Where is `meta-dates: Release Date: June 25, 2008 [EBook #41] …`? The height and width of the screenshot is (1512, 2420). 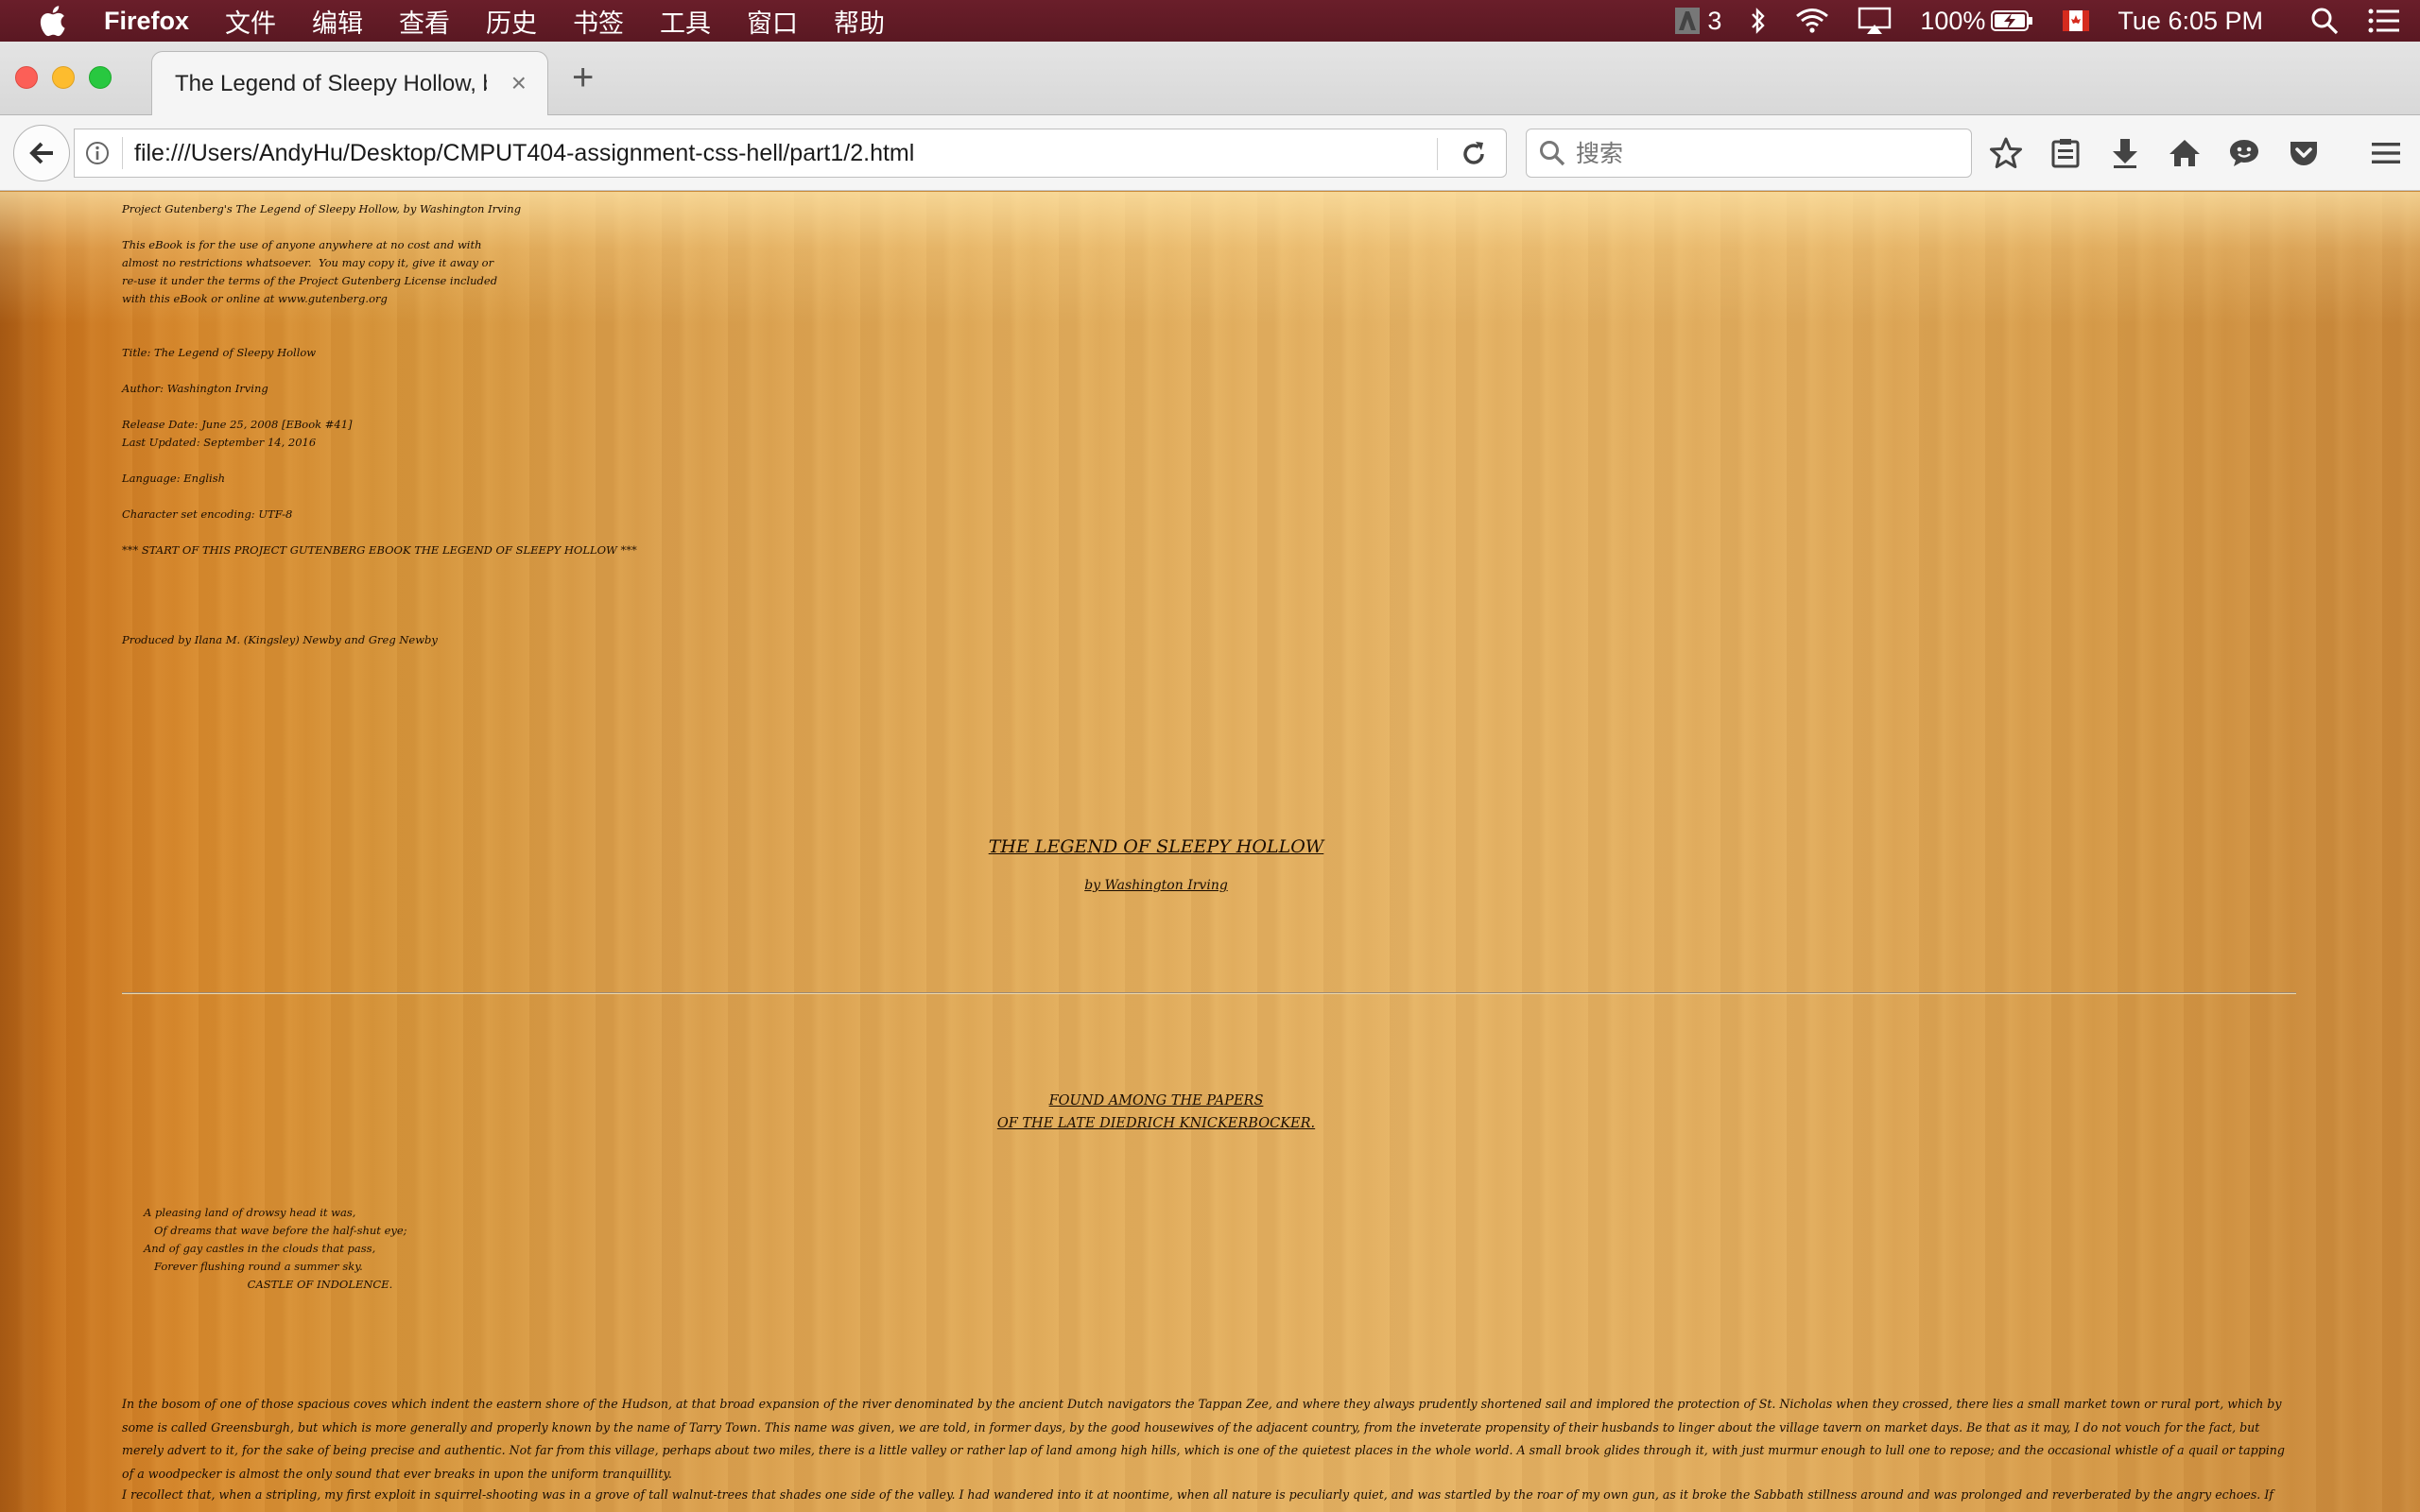
meta-dates: Release Date: June 25, 2008 [EBook #41] … is located at coordinates (237, 433).